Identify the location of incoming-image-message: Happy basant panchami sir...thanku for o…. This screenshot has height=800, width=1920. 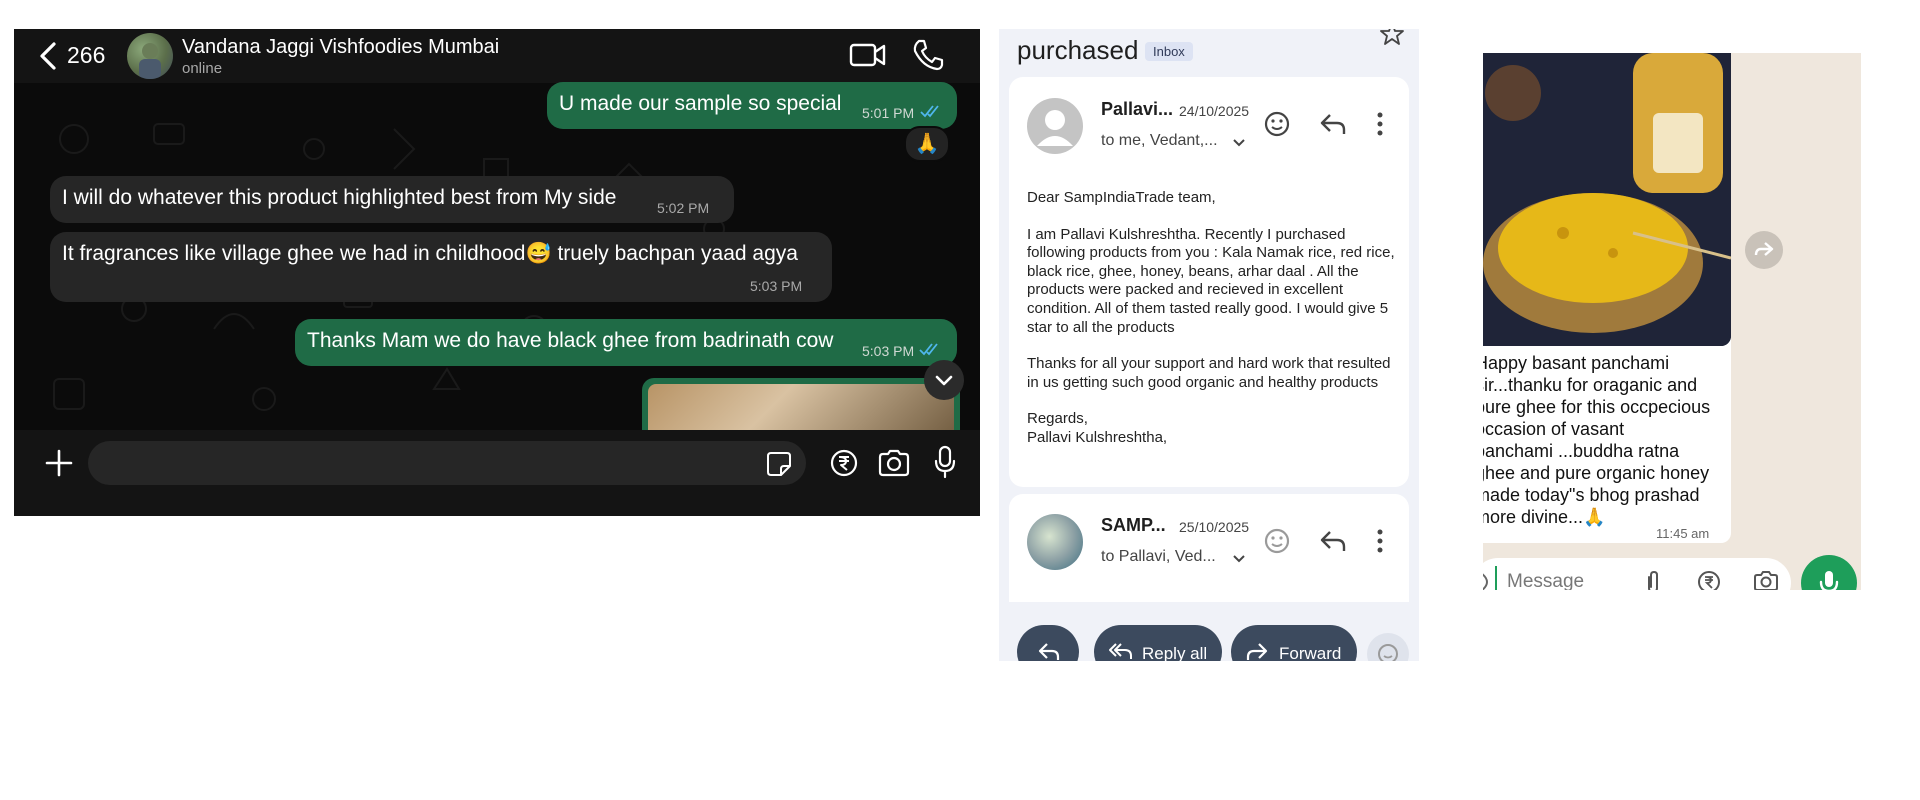
(1607, 298).